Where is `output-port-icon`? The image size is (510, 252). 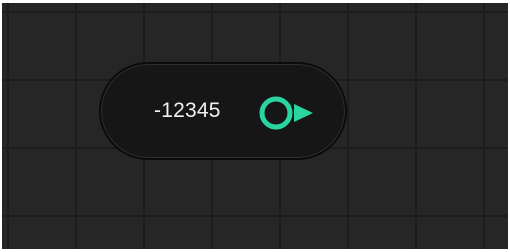
output-port-icon is located at coordinates (290, 113).